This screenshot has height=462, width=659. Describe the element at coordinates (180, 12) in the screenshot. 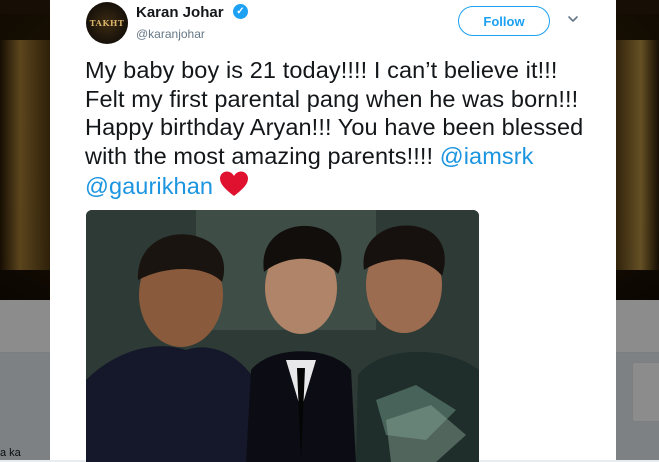

I see `author-display-name: Karan Johar` at that location.